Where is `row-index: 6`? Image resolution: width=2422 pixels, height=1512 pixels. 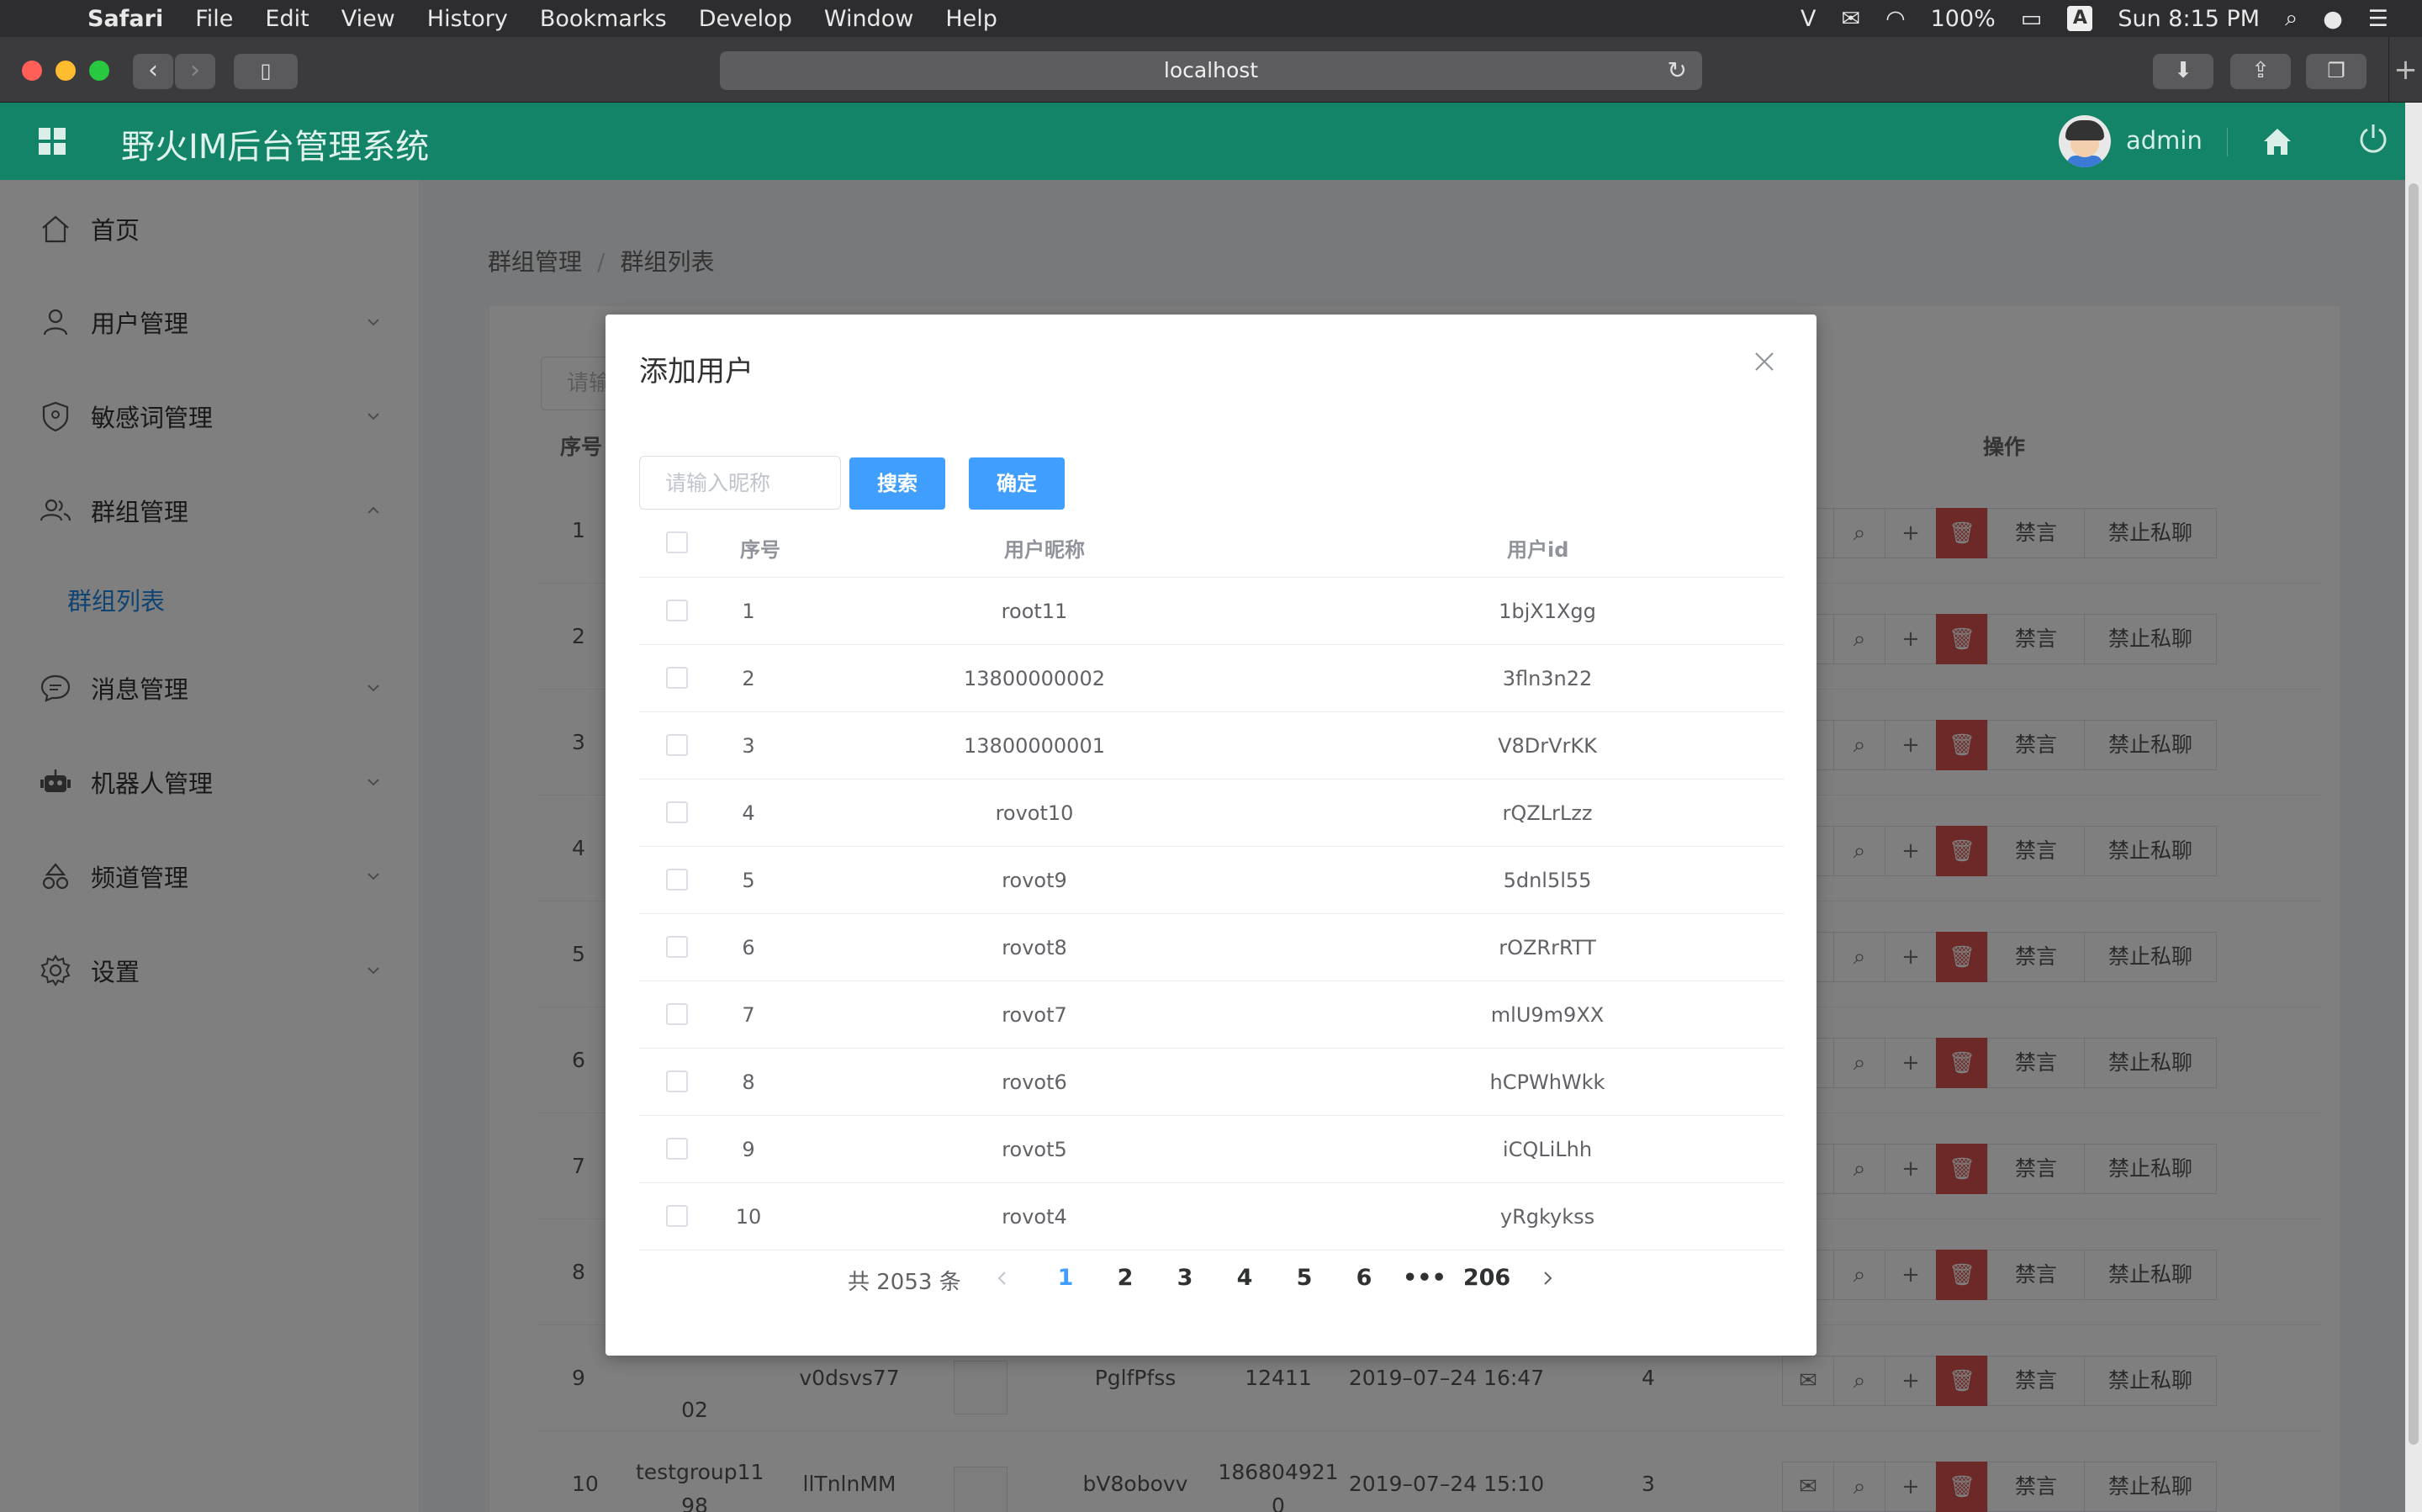 row-index: 6 is located at coordinates (748, 948).